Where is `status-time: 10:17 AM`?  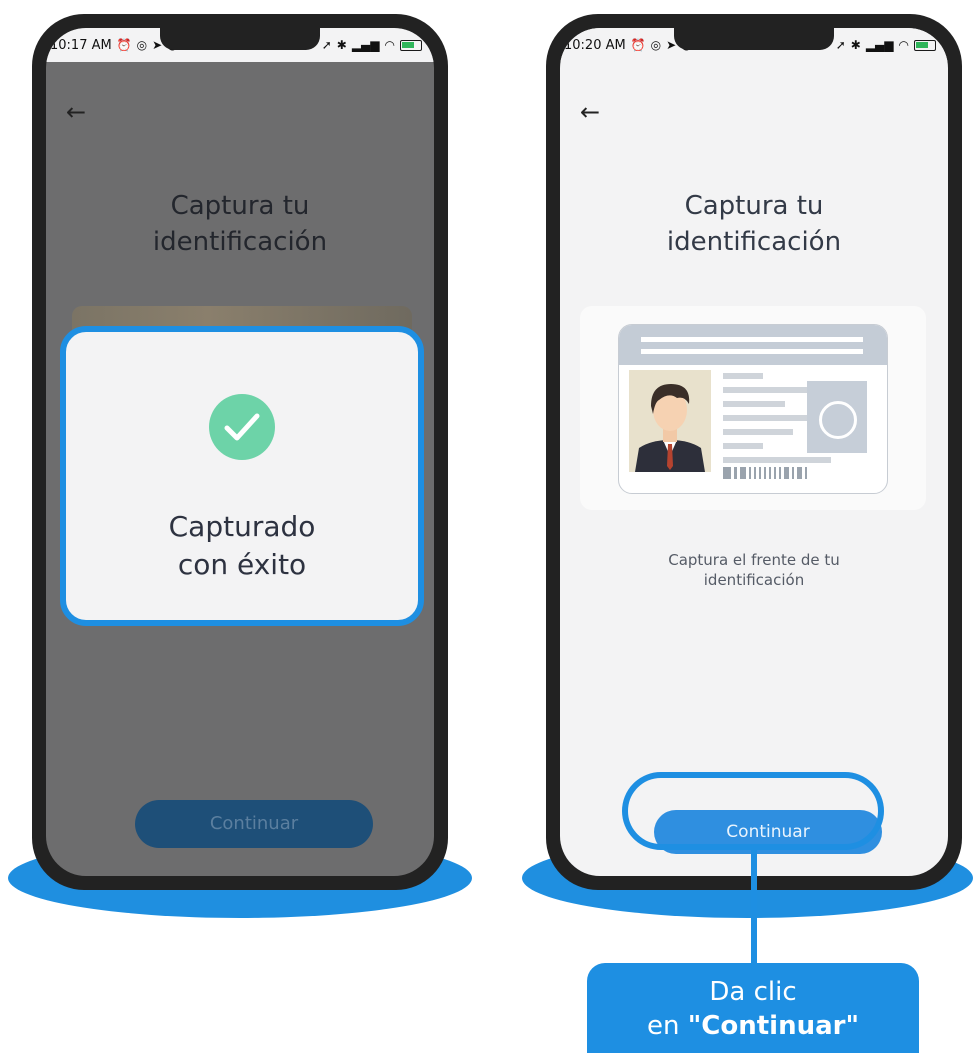
status-time: 10:17 AM is located at coordinates (81, 45).